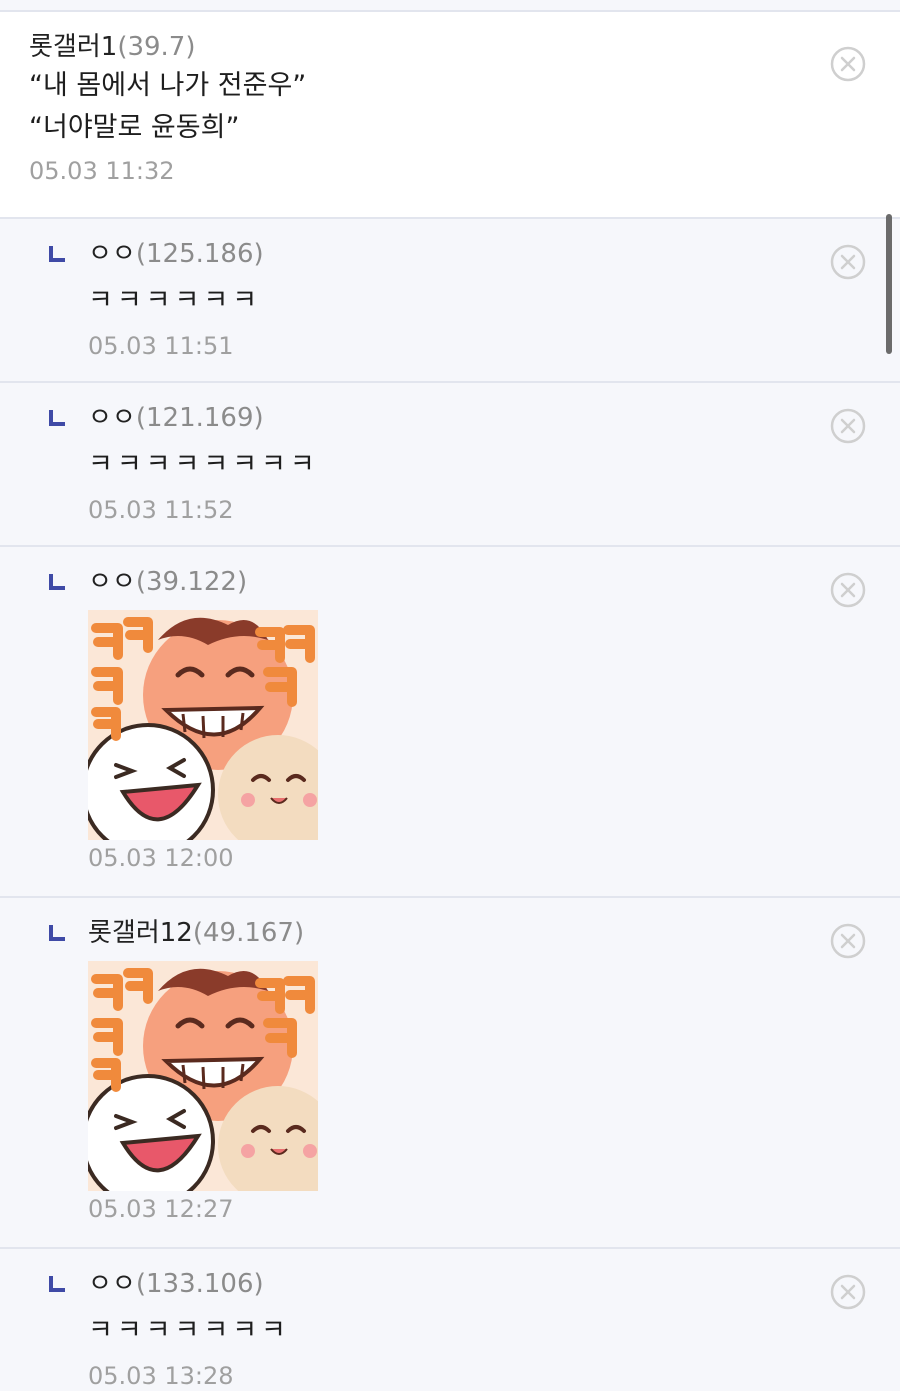  Describe the element at coordinates (494, 418) in the screenshot. I see `reply-meta: ㅇㅇ(121.169)` at that location.